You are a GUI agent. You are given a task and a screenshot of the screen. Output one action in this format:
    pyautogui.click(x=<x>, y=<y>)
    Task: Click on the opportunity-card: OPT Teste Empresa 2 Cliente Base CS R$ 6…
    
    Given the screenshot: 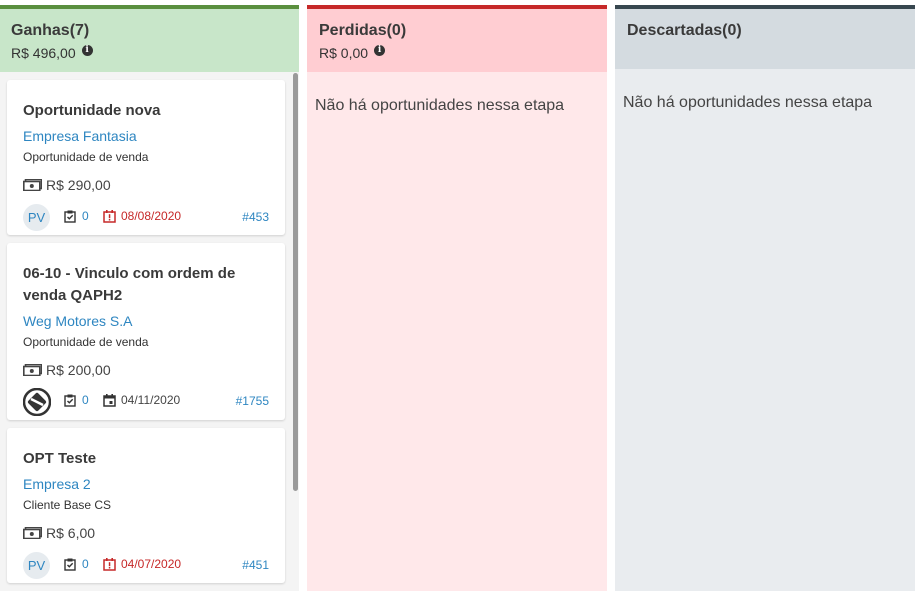 What is the action you would take?
    pyautogui.click(x=146, y=505)
    